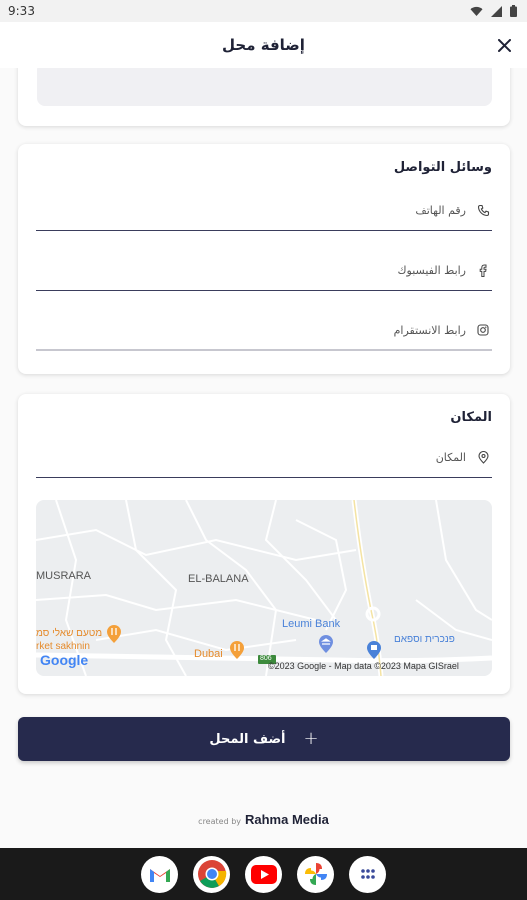 The image size is (527, 900). What do you see at coordinates (429, 330) in the screenshot?
I see `instagram-placeholder: رابط الانستقرام` at bounding box center [429, 330].